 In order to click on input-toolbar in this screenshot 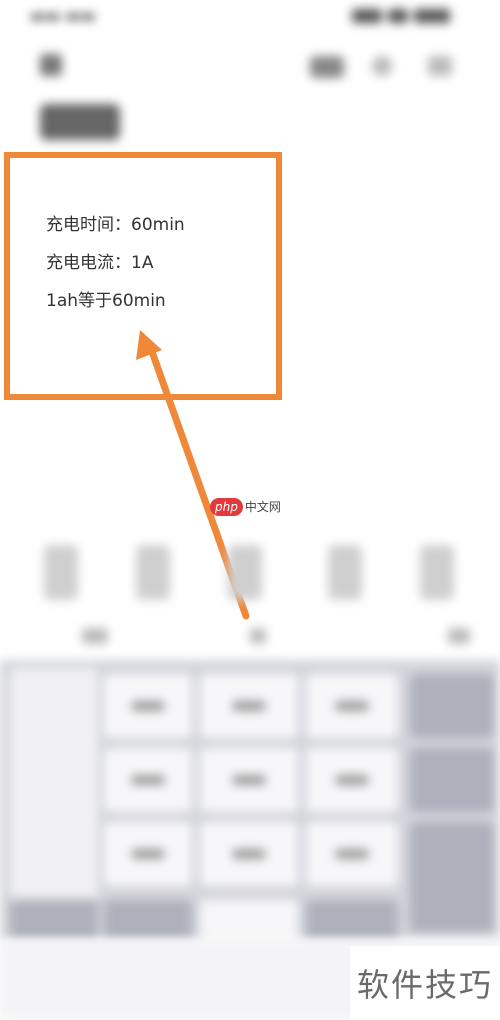, I will do `click(250, 577)`.